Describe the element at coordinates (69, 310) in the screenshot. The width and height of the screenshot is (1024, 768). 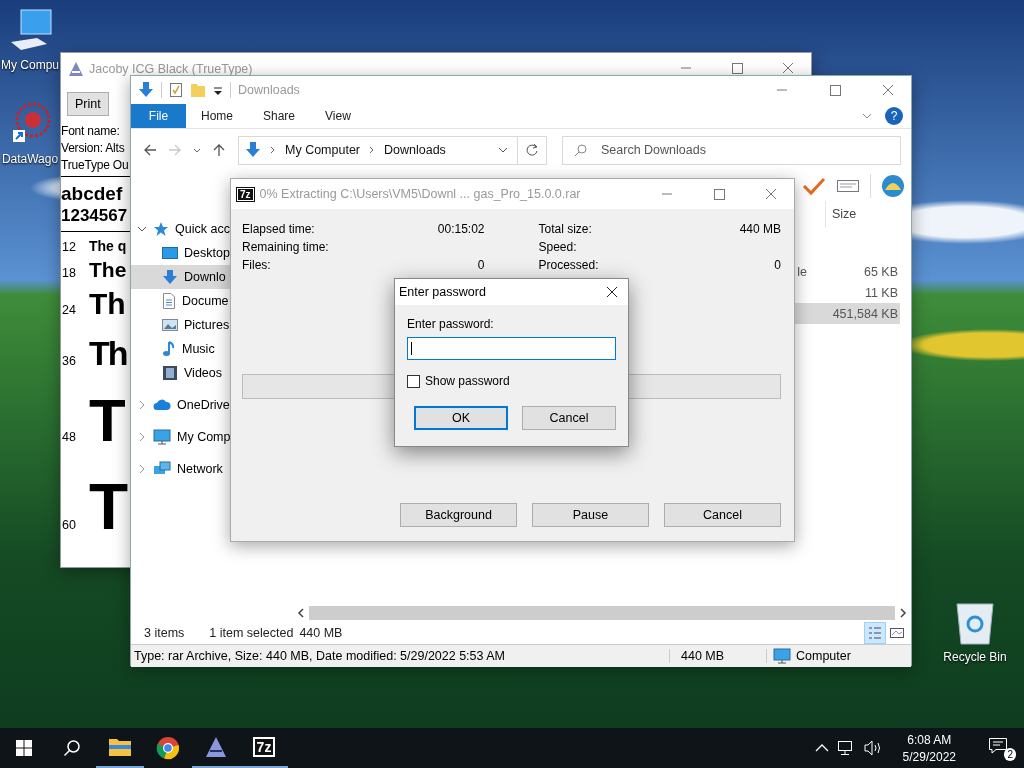
I see `point-size-label: 24` at that location.